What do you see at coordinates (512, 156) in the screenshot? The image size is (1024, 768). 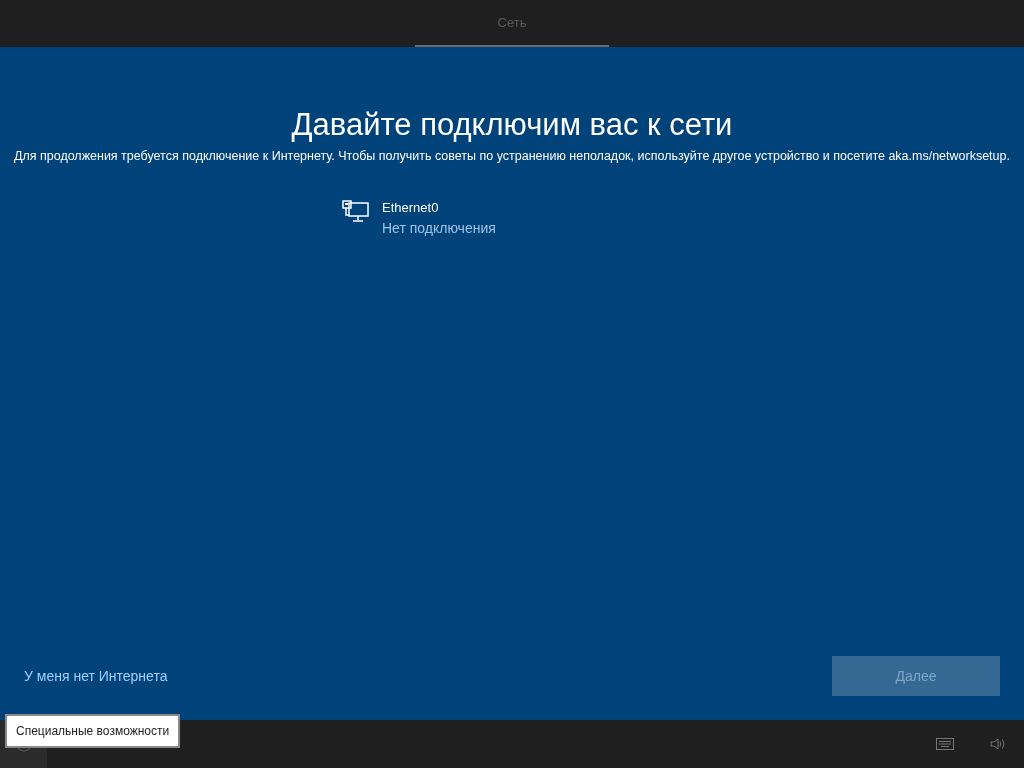 I see `subtitle-text: Для продолжения требуется подключение к Интернету. Чтобы получить советы по устранению неполадок, используйте другое устройство и посетите aka.ms/networksetup.` at bounding box center [512, 156].